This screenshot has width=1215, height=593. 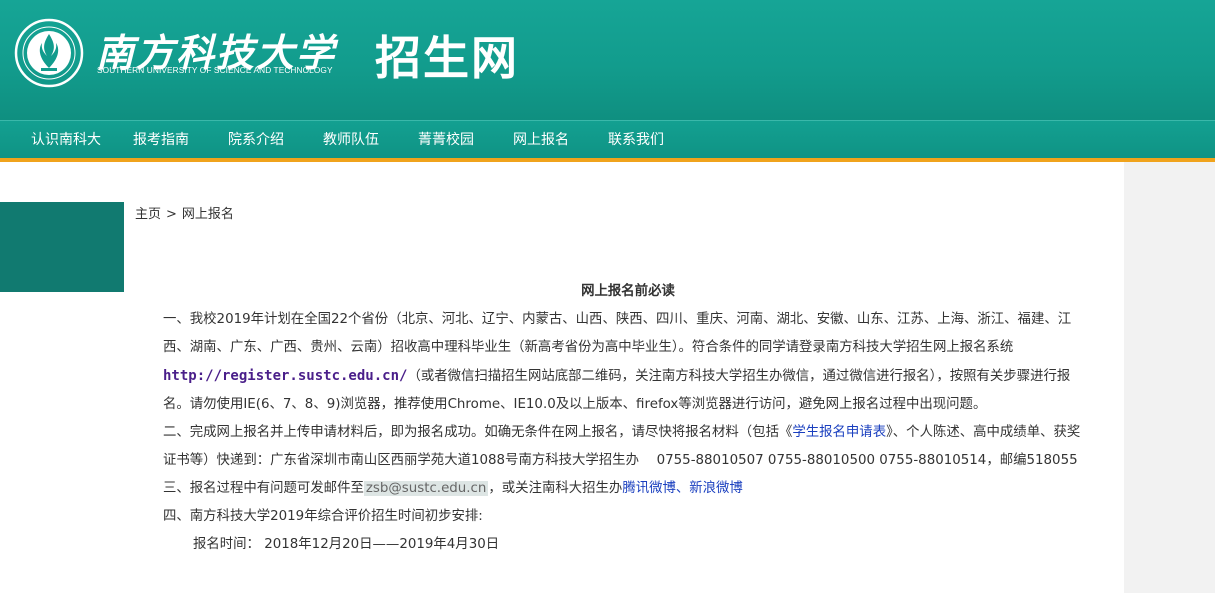 I want to click on nav-item-guide: 报考指南, so click(x=161, y=140).